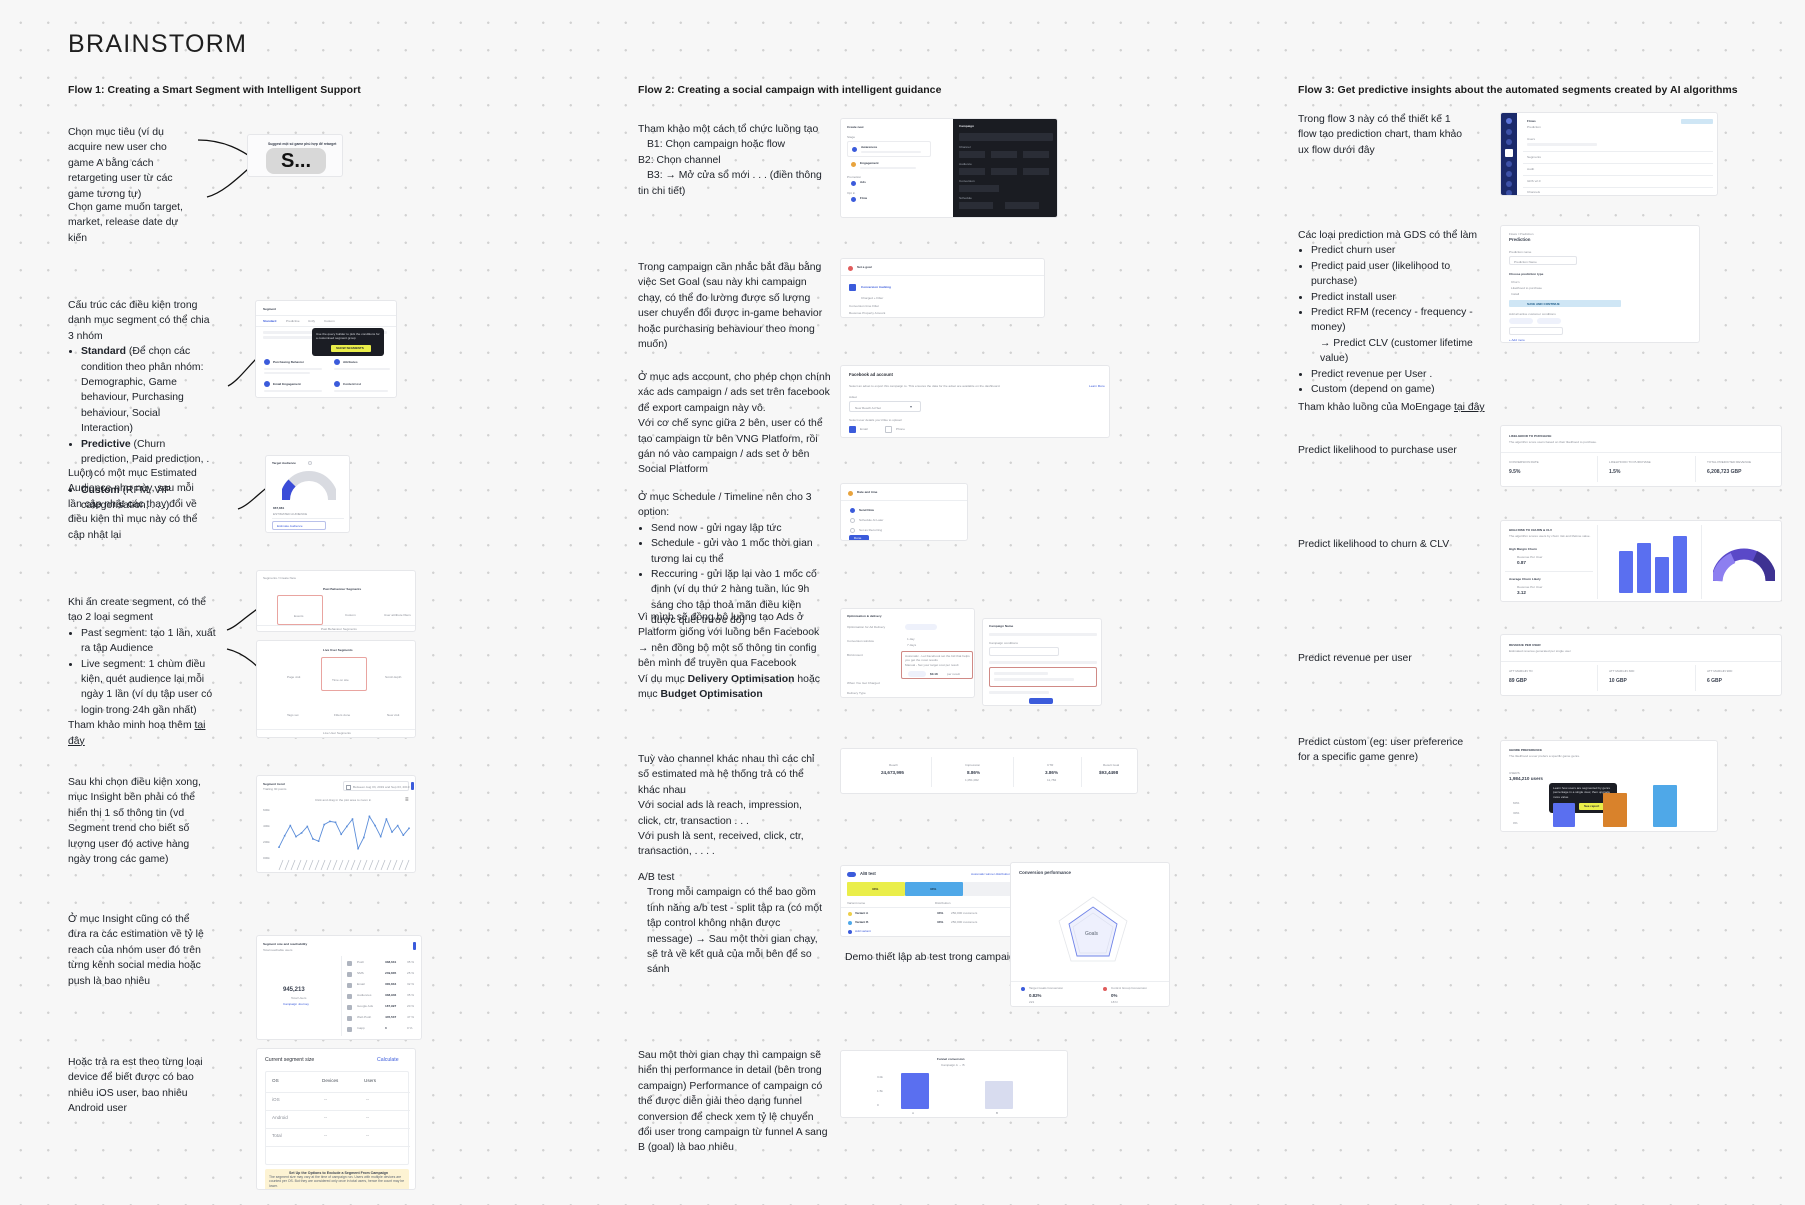 Image resolution: width=1805 pixels, height=1205 pixels. Describe the element at coordinates (1565, 303) in the screenshot. I see `save-continue-button: SAVE AND CONTINUE` at that location.